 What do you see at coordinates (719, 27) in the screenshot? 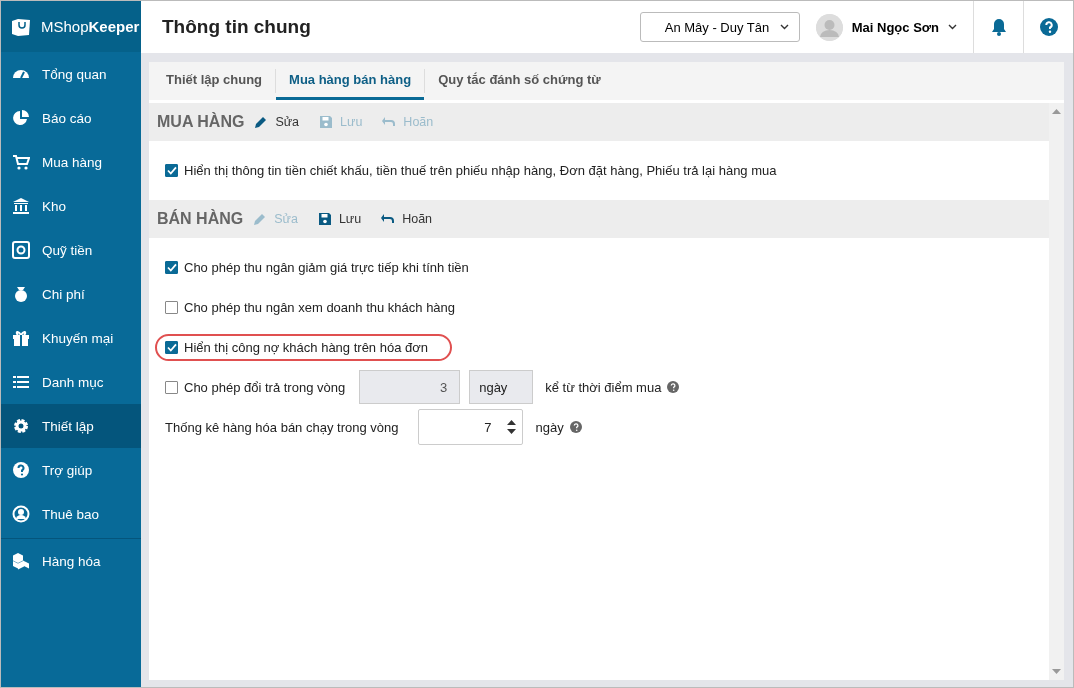
I see `store-dropdown: An Mây - Duy Tân` at bounding box center [719, 27].